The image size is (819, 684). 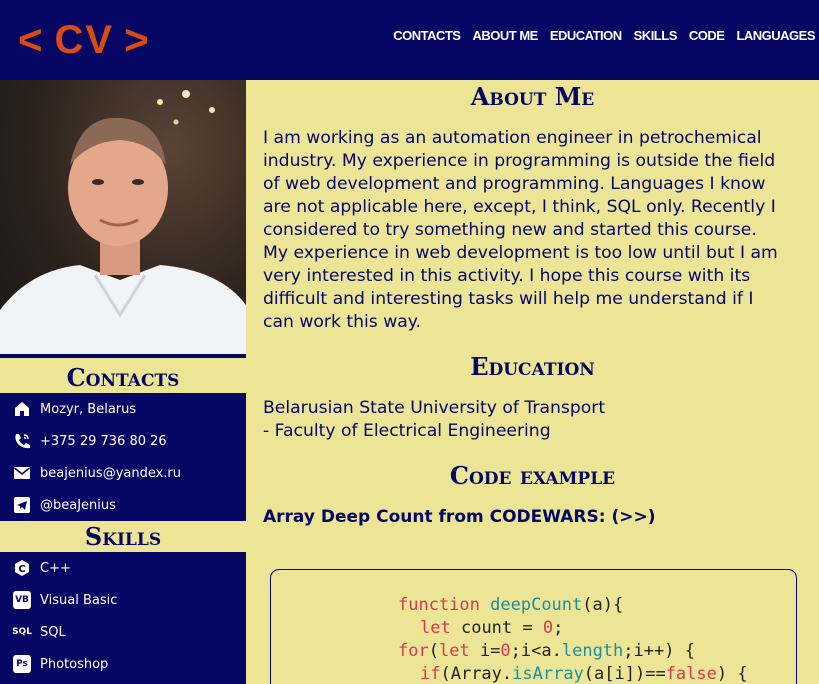 I want to click on code-subtitle-link: Array Deep Count from CODEWARS: (>>), so click(x=459, y=517).